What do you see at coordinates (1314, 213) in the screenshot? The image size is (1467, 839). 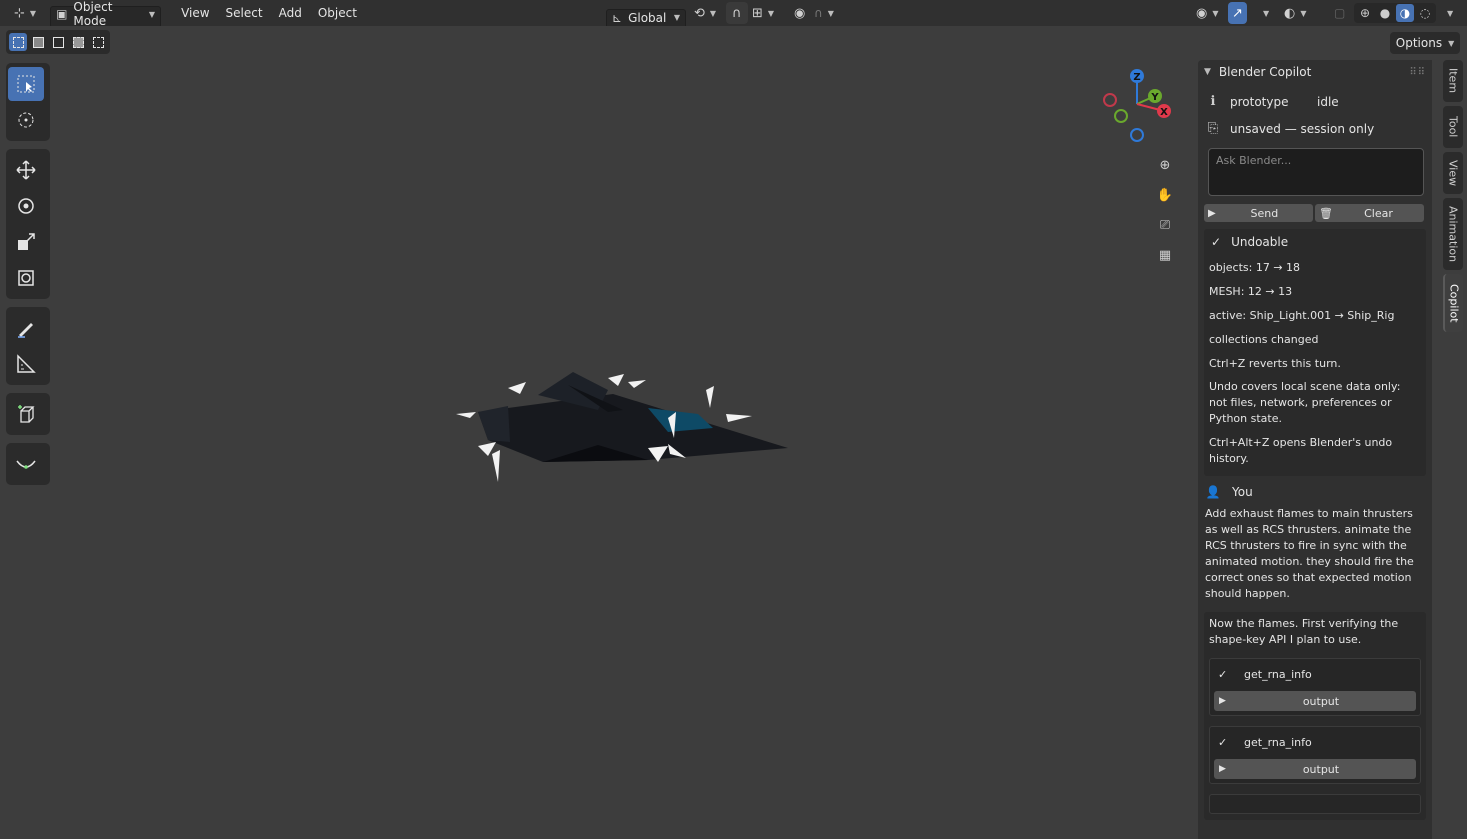 I see `action-buttons: ▶ Send 🗑 Clear` at bounding box center [1314, 213].